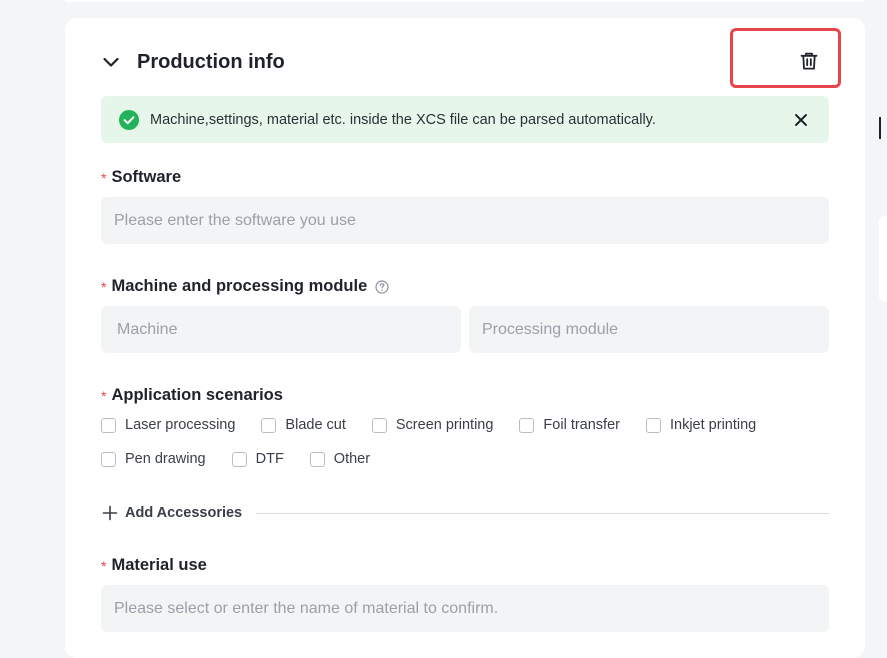 The image size is (887, 658). I want to click on add-accessories-button: Add Accessories, so click(171, 513).